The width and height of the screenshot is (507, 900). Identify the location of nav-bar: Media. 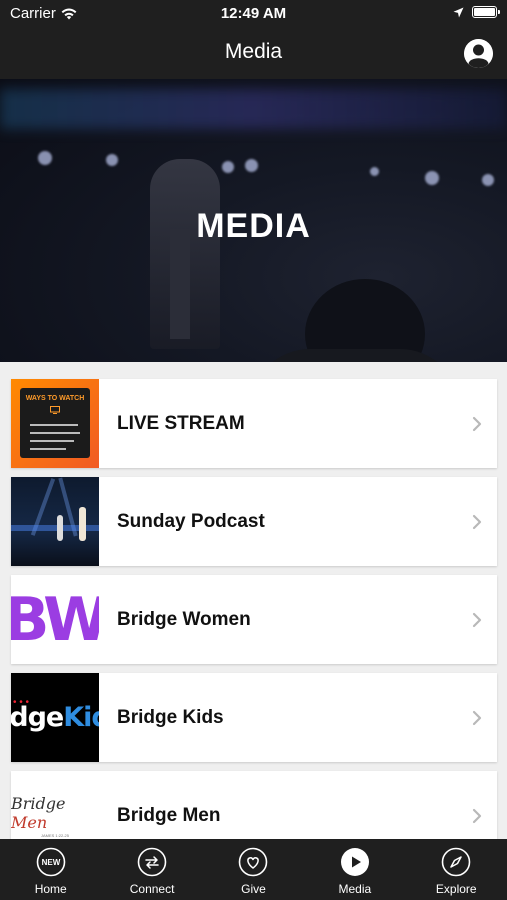
(253, 53).